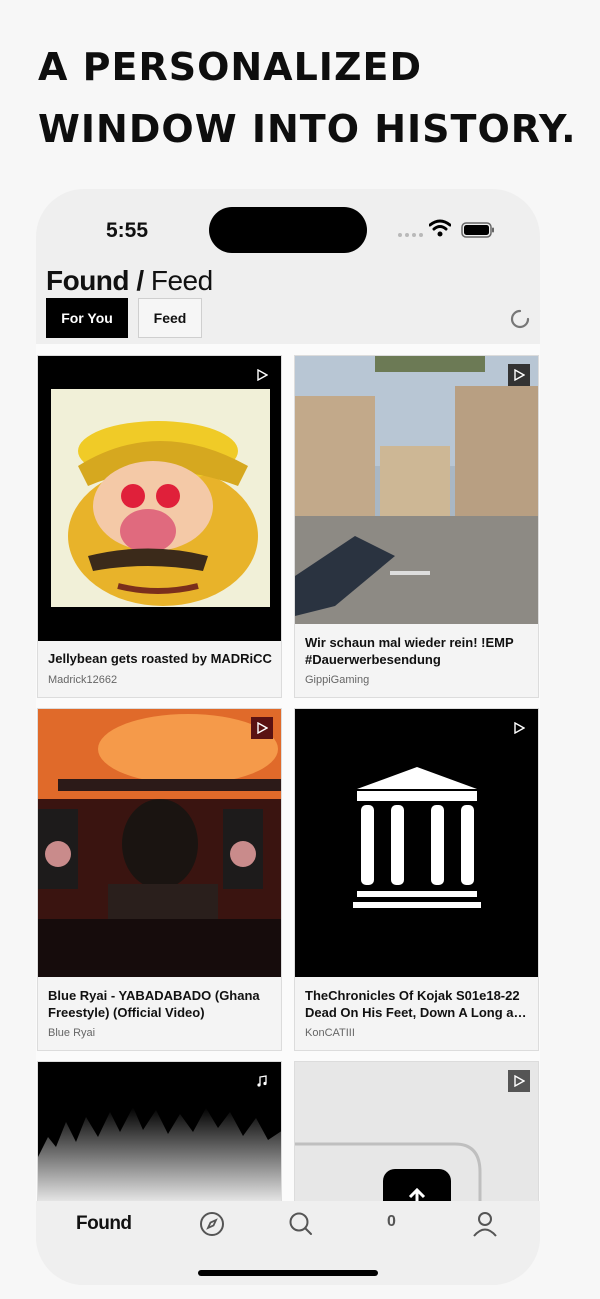 This screenshot has width=600, height=1299. Describe the element at coordinates (127, 230) in the screenshot. I see `status-time: 5:55` at that location.